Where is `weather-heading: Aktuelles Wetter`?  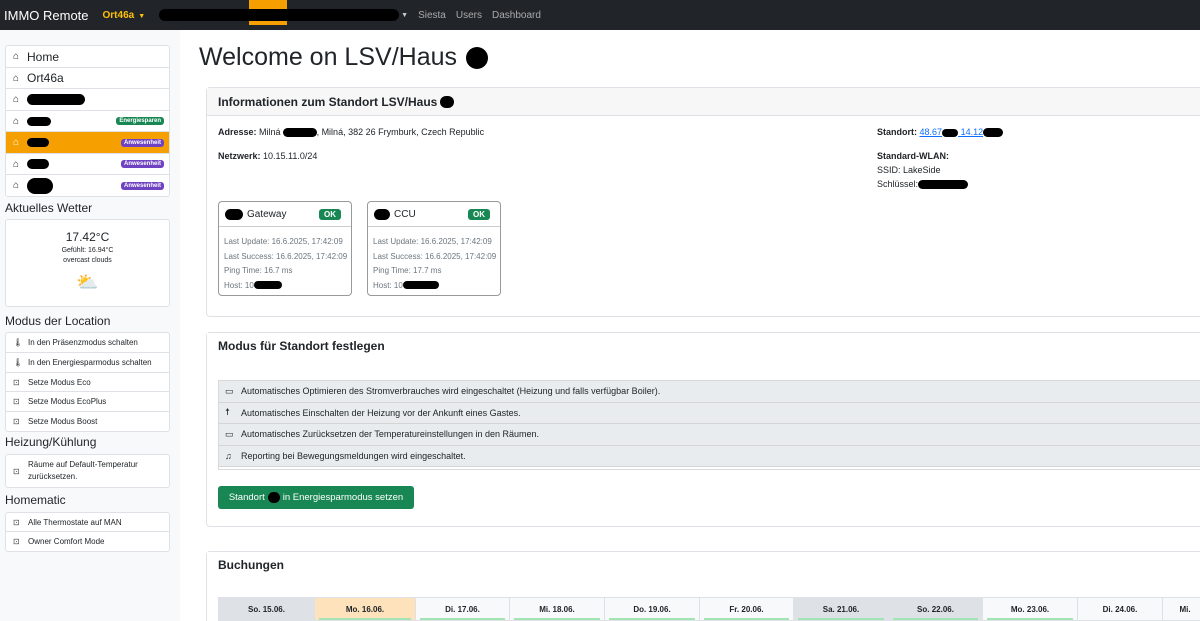 weather-heading: Aktuelles Wetter is located at coordinates (49, 208).